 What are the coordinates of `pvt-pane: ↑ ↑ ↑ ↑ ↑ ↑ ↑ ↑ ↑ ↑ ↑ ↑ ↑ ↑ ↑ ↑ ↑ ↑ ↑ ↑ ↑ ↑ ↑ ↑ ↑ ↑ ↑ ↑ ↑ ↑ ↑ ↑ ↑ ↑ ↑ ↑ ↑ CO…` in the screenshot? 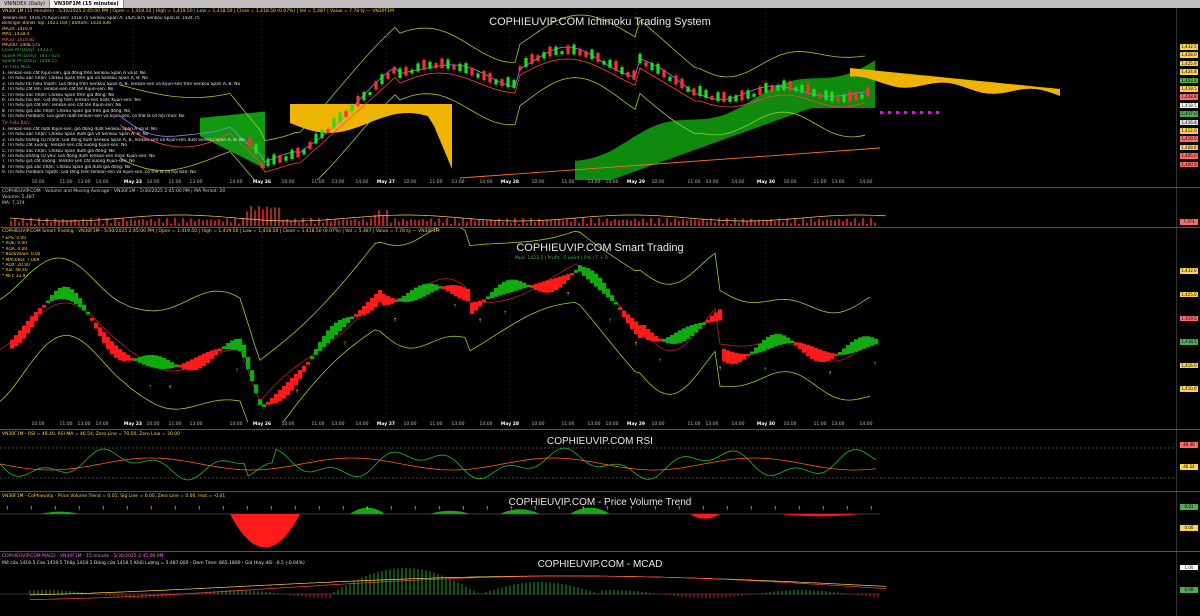 It's located at (600, 522).